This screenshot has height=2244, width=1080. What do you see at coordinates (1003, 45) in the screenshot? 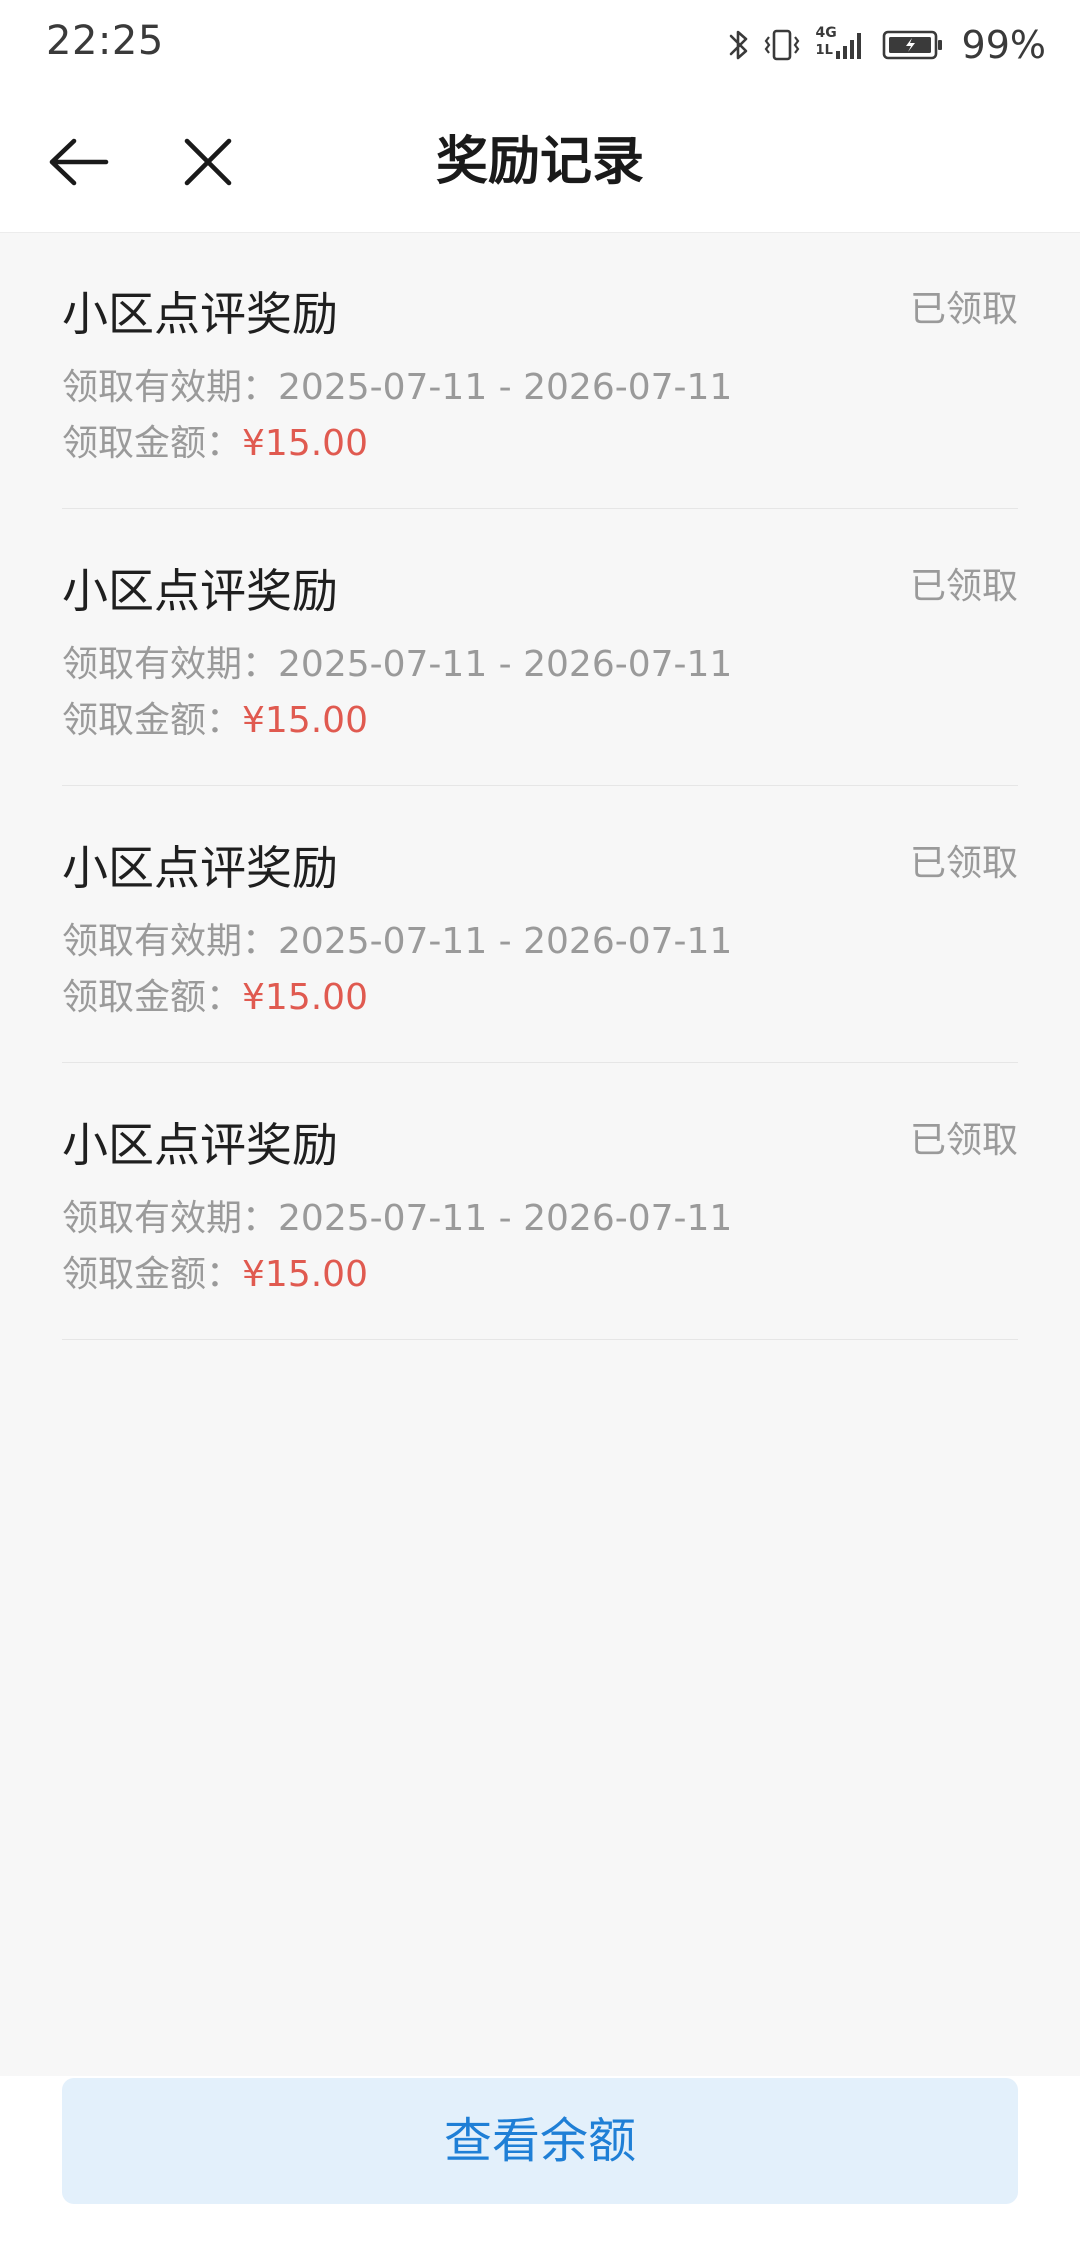
I see `battery-percent: 99%` at bounding box center [1003, 45].